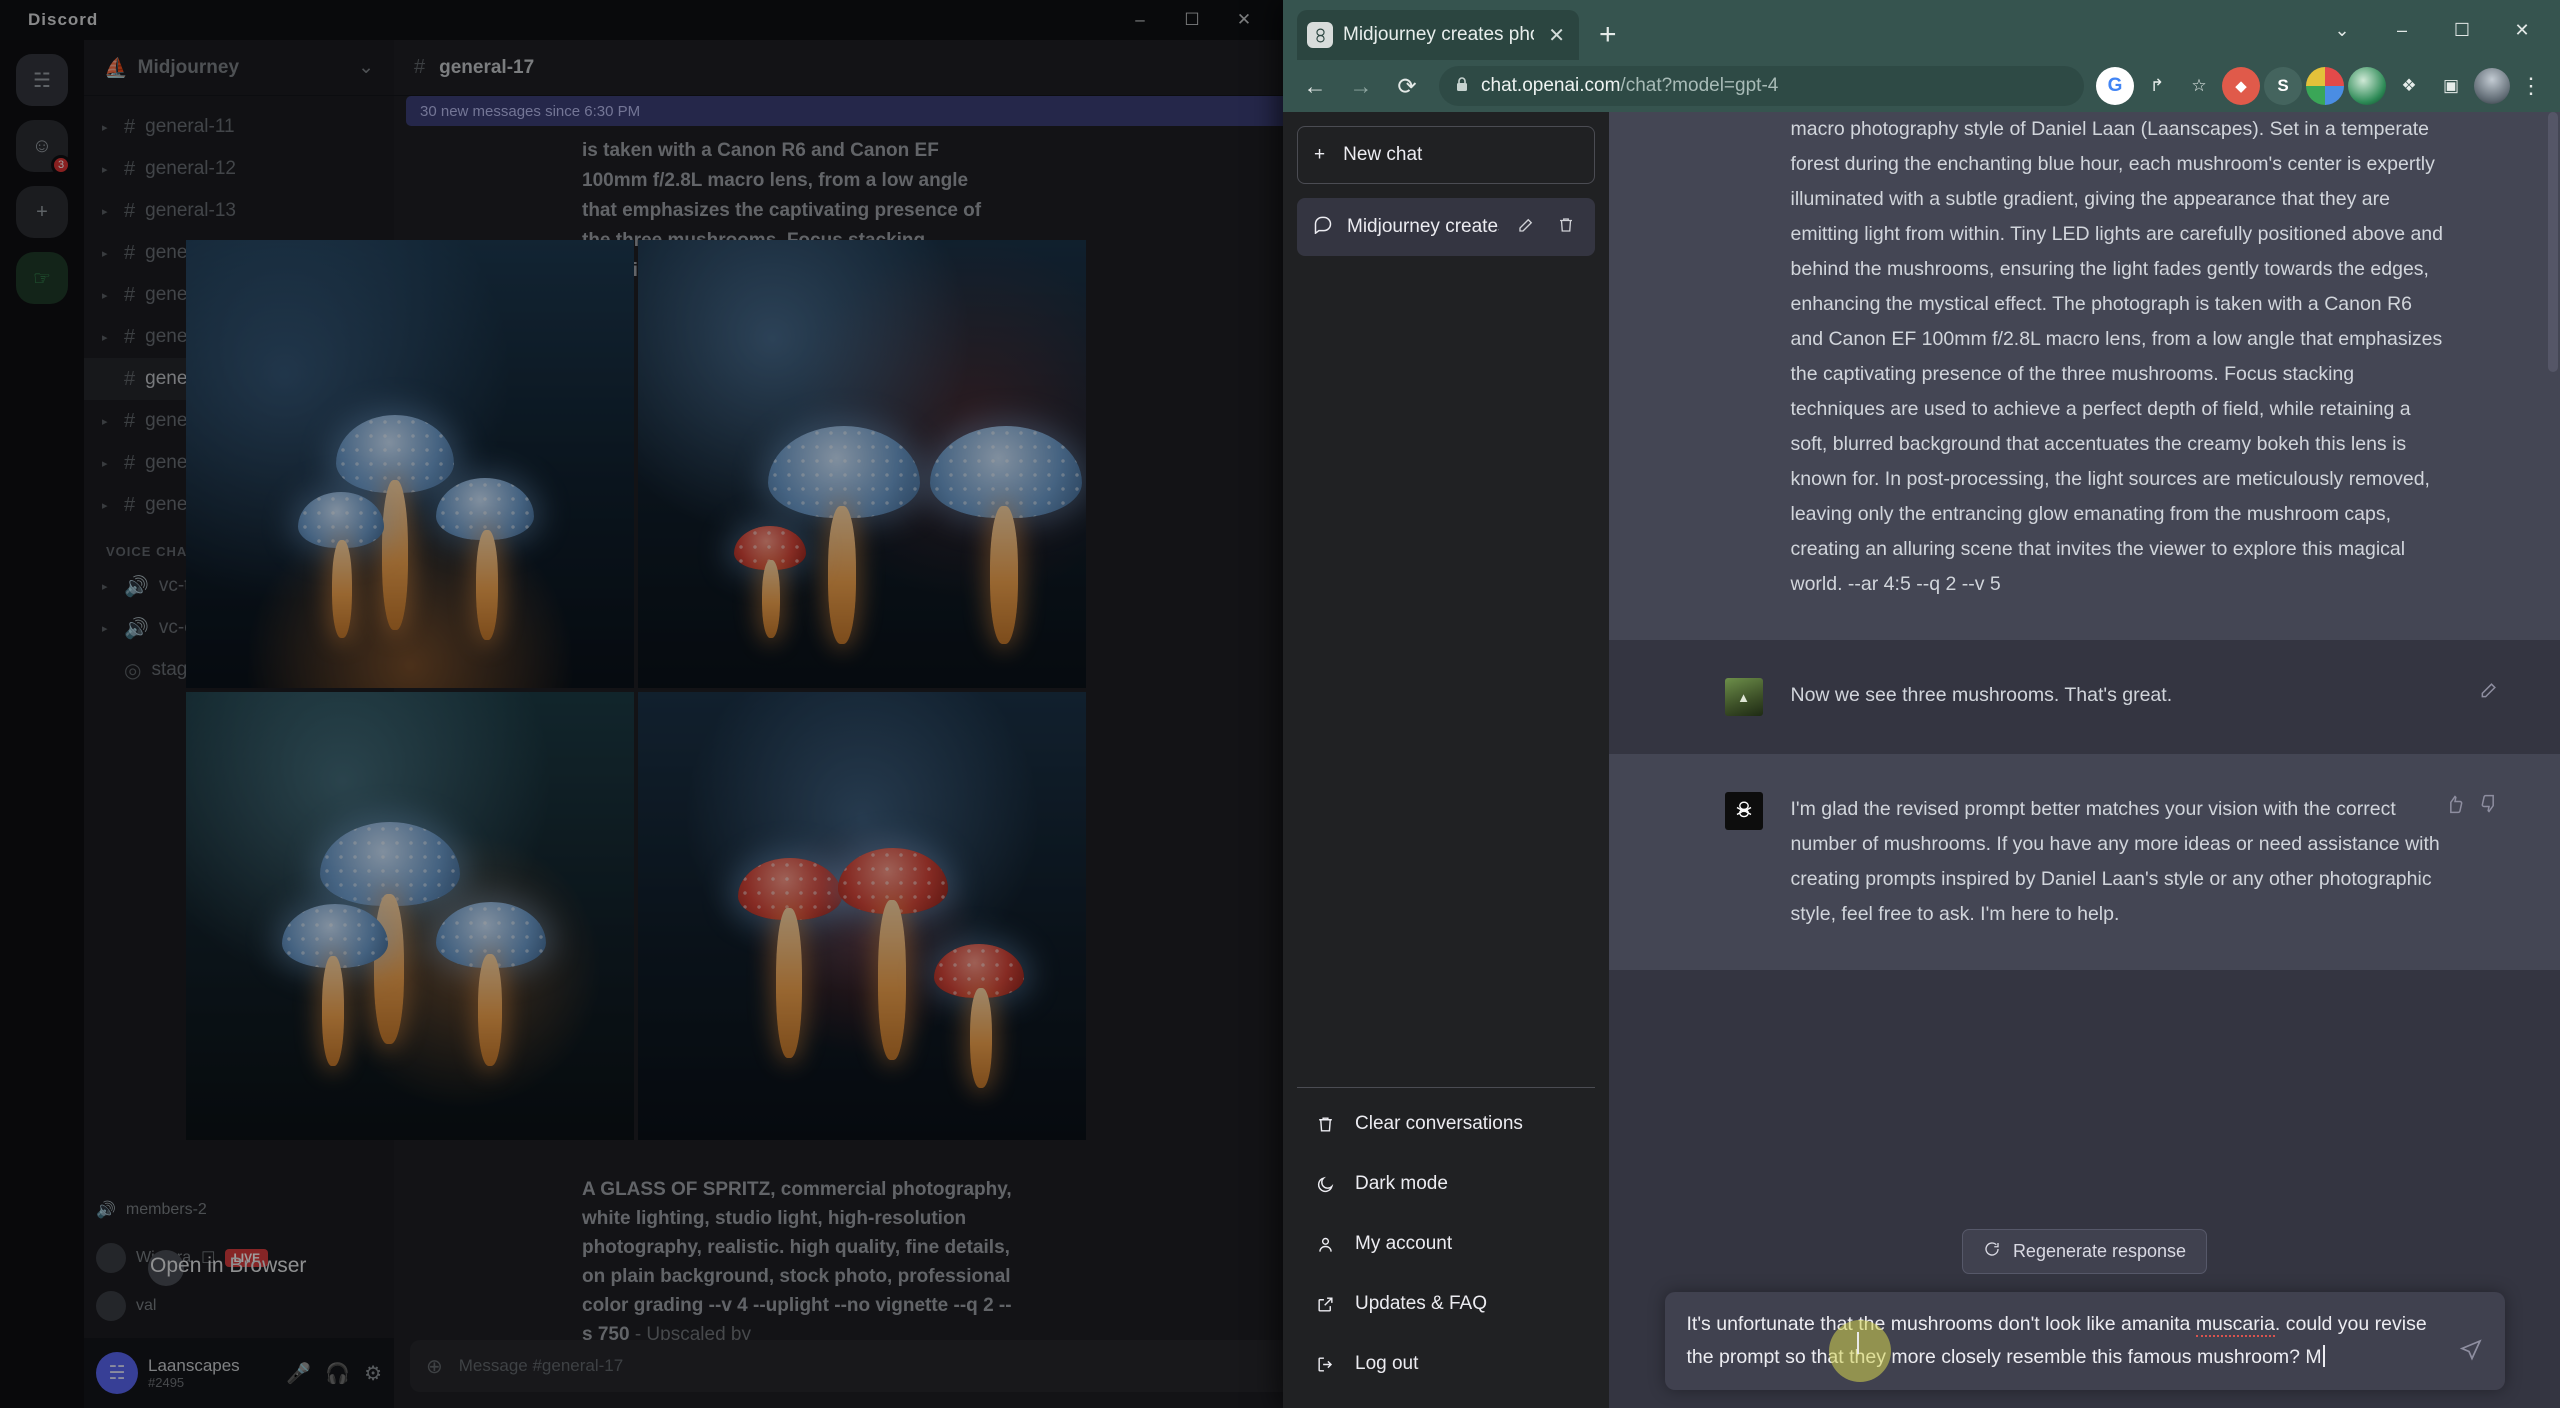  I want to click on adblock-icon: ◆, so click(2241, 86).